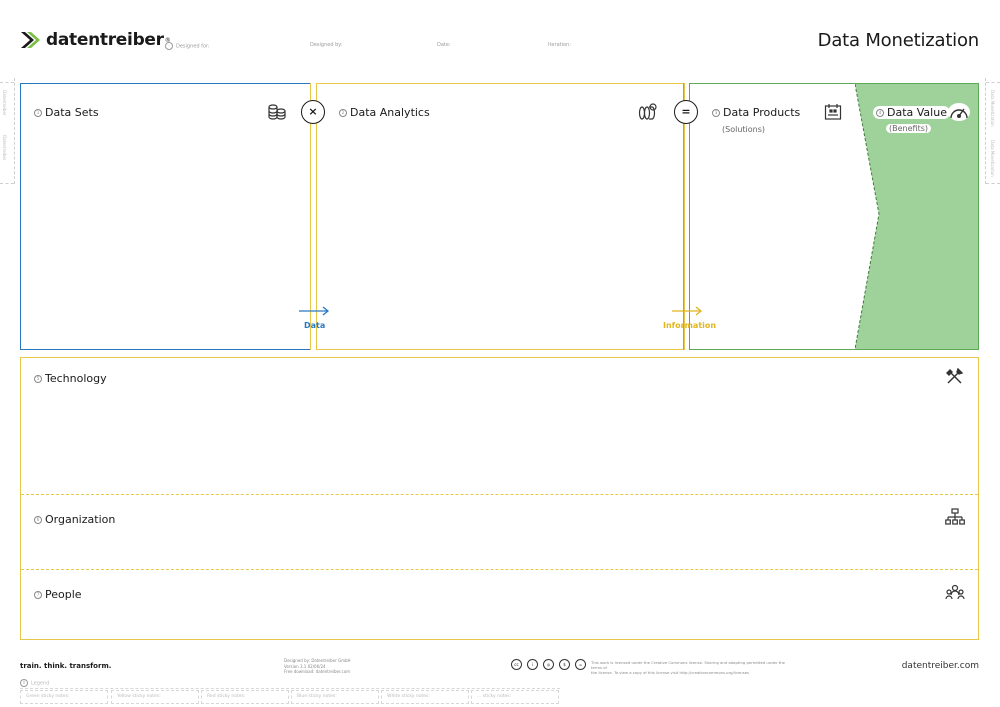 The width and height of the screenshot is (1000, 707). I want to click on credits-line: Designed by: Datentreiber GmbH, so click(317, 660).